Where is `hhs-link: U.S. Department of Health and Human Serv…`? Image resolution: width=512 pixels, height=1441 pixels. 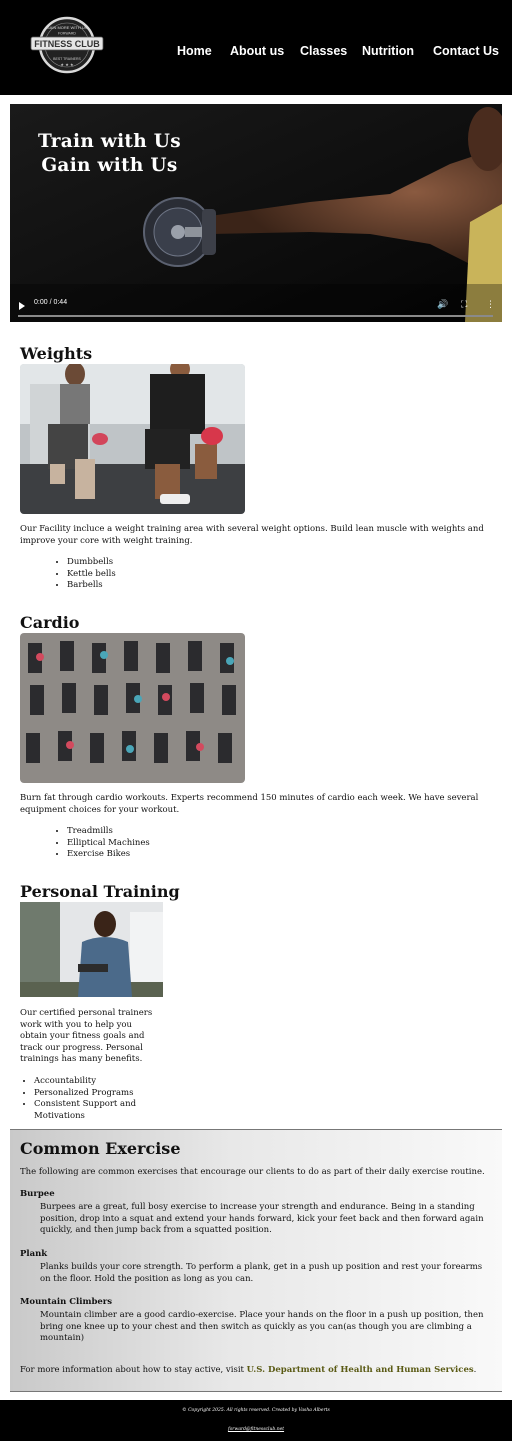
hhs-link: U.S. Department of Health and Human Serv… is located at coordinates (360, 1370).